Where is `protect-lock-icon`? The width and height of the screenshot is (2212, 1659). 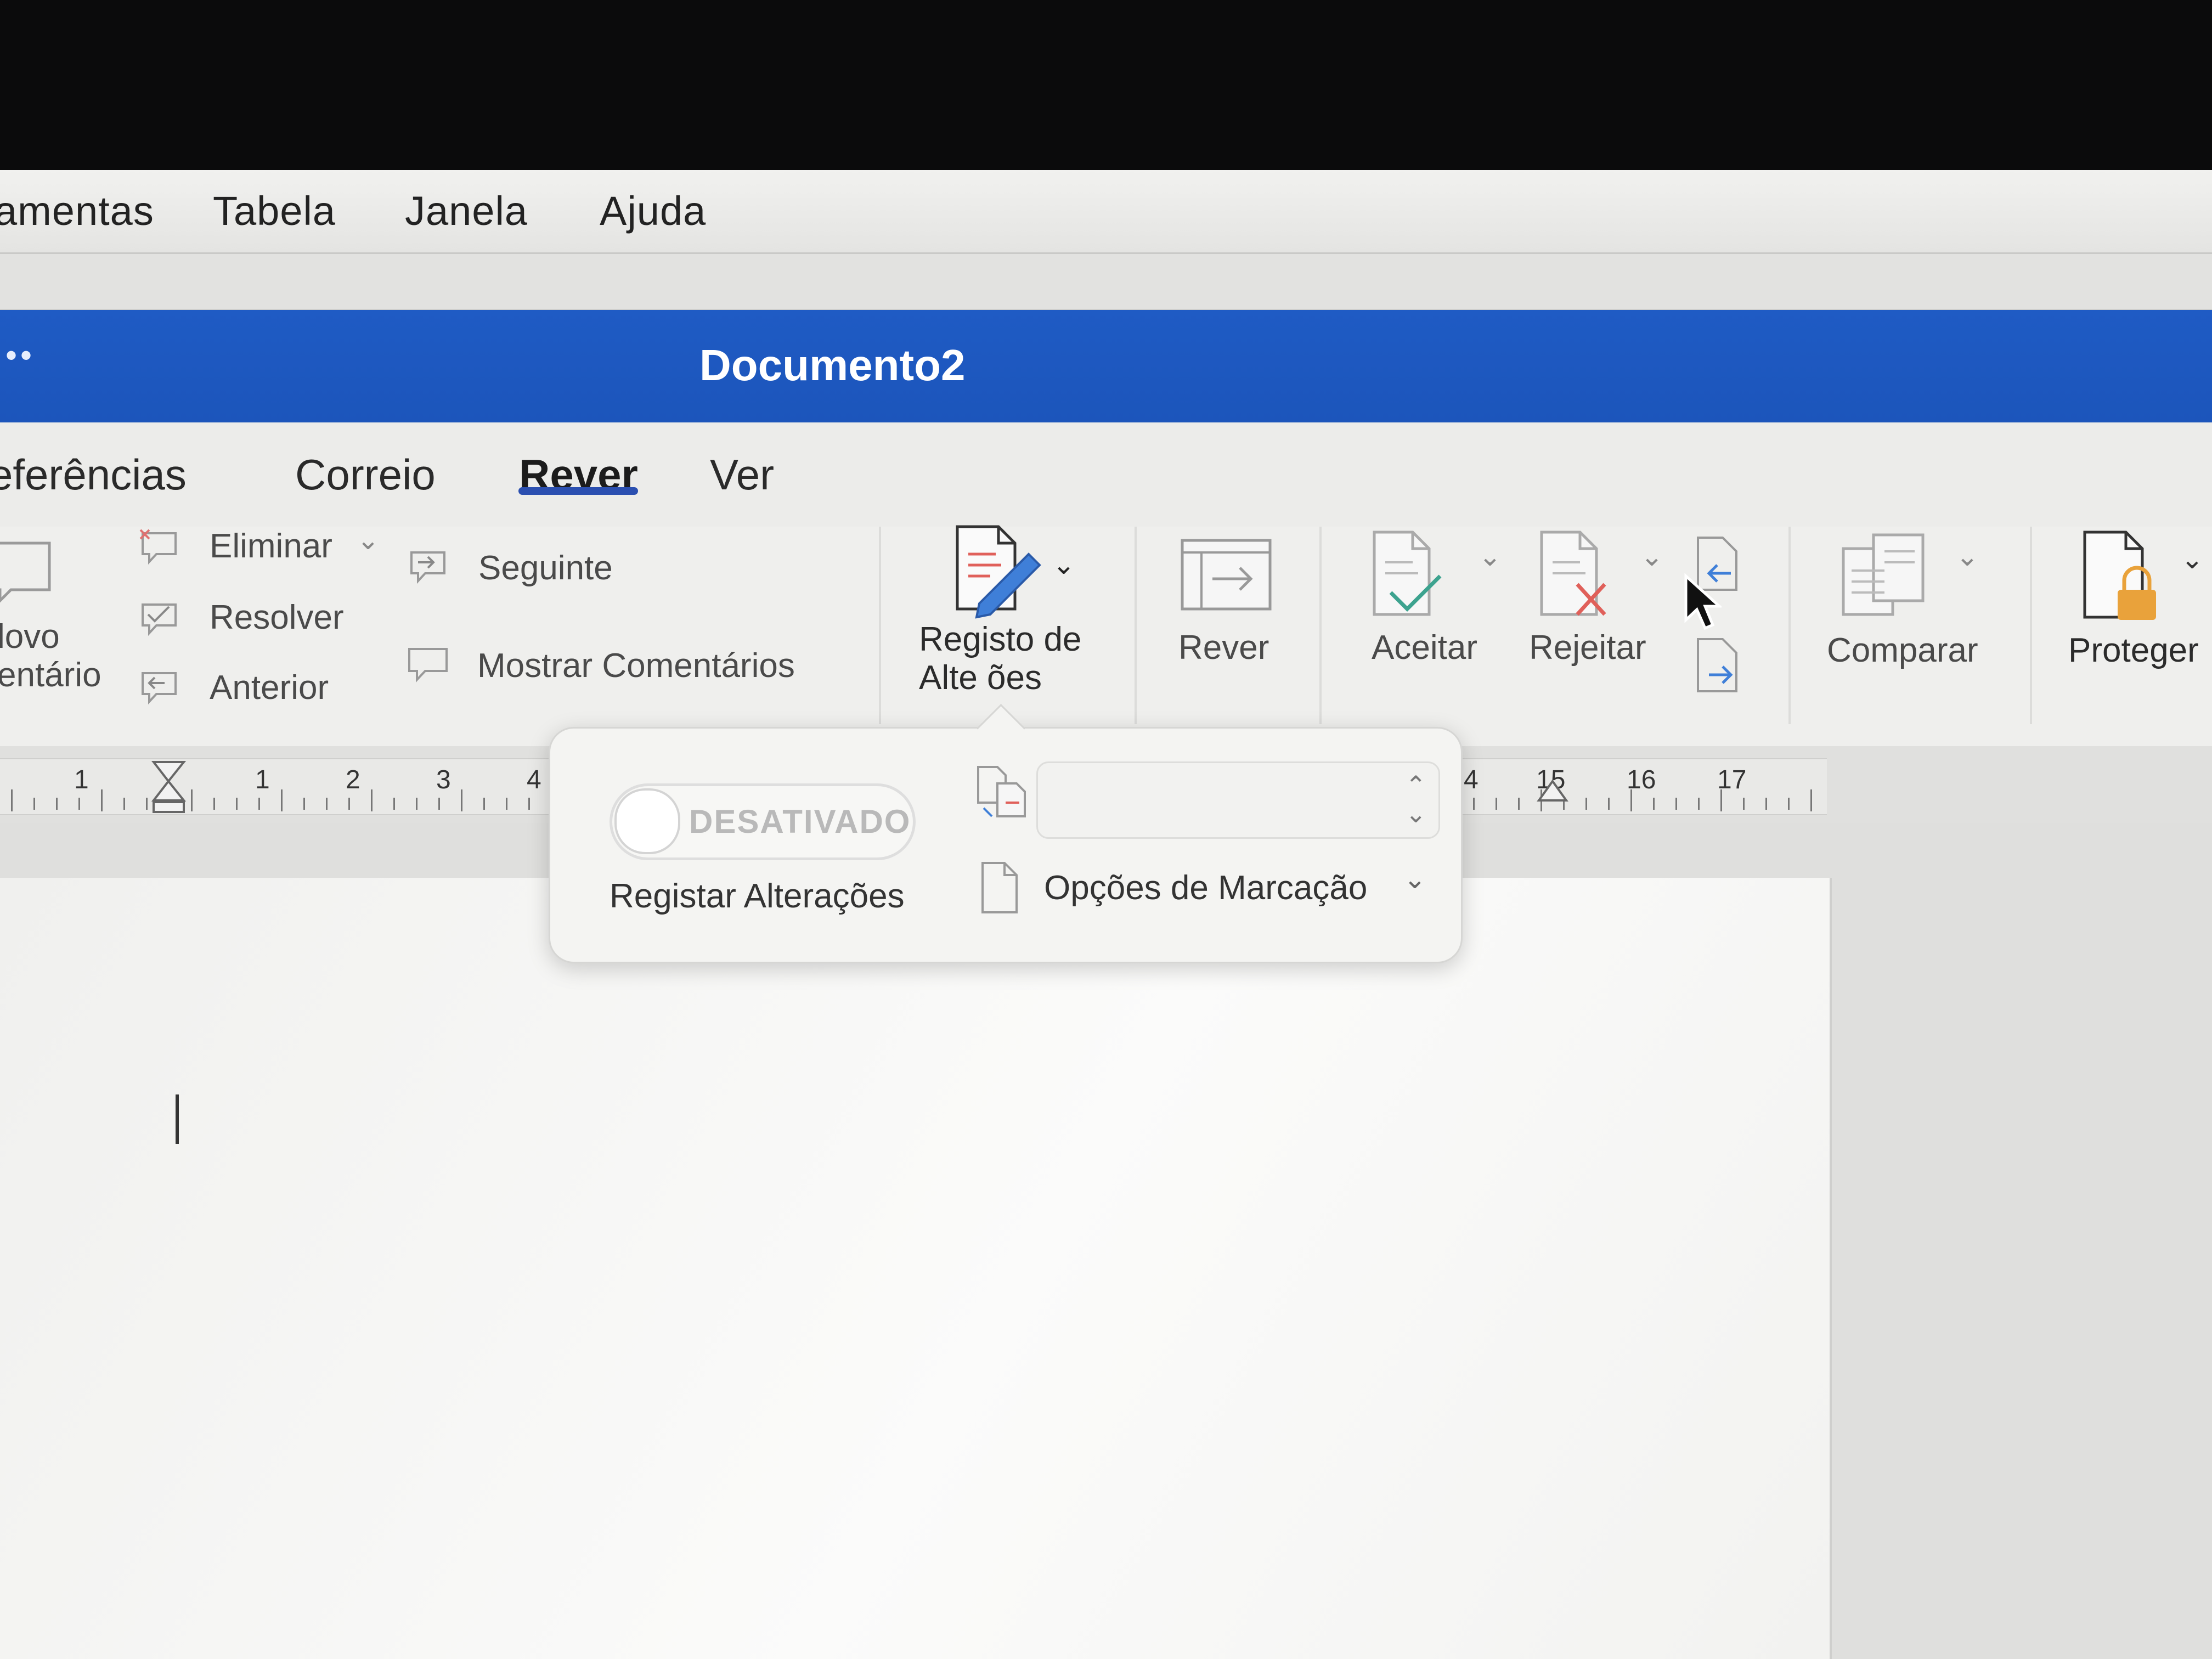
protect-lock-icon is located at coordinates (2123, 576).